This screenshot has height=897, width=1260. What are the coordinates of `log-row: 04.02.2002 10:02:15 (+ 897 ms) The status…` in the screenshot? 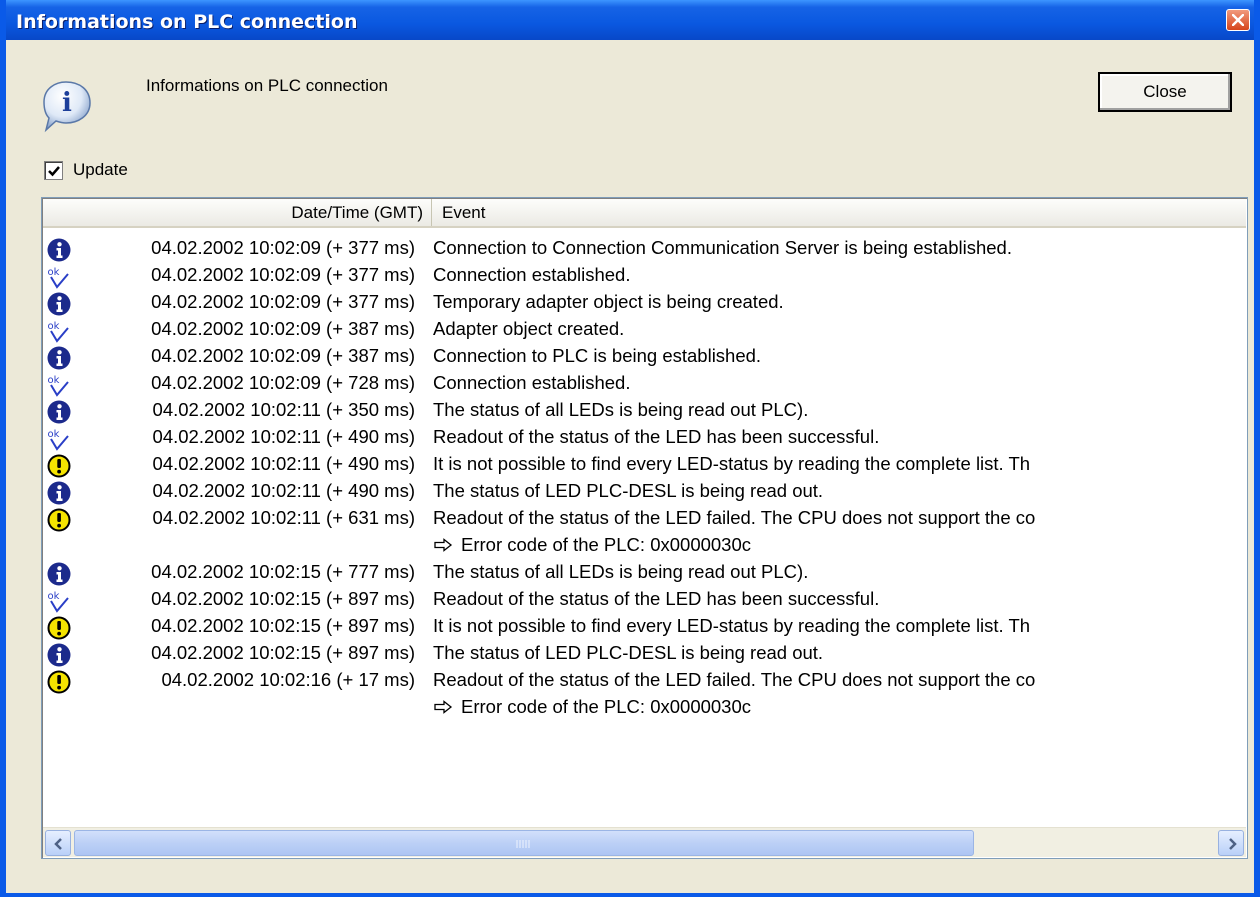 It's located at (644, 654).